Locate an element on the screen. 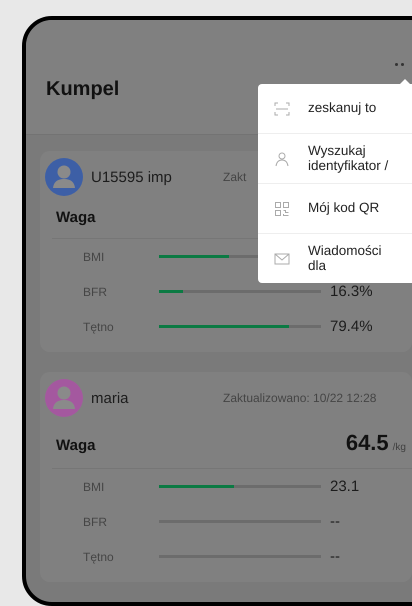  scan-icon is located at coordinates (282, 108).